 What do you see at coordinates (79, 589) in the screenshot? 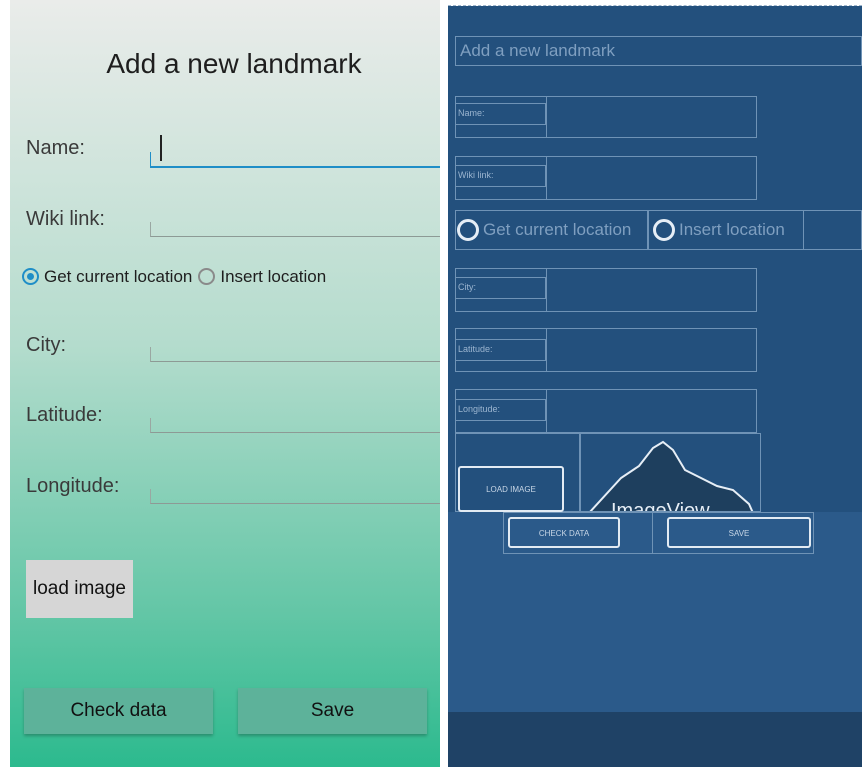
I see `load-image-button: load image` at bounding box center [79, 589].